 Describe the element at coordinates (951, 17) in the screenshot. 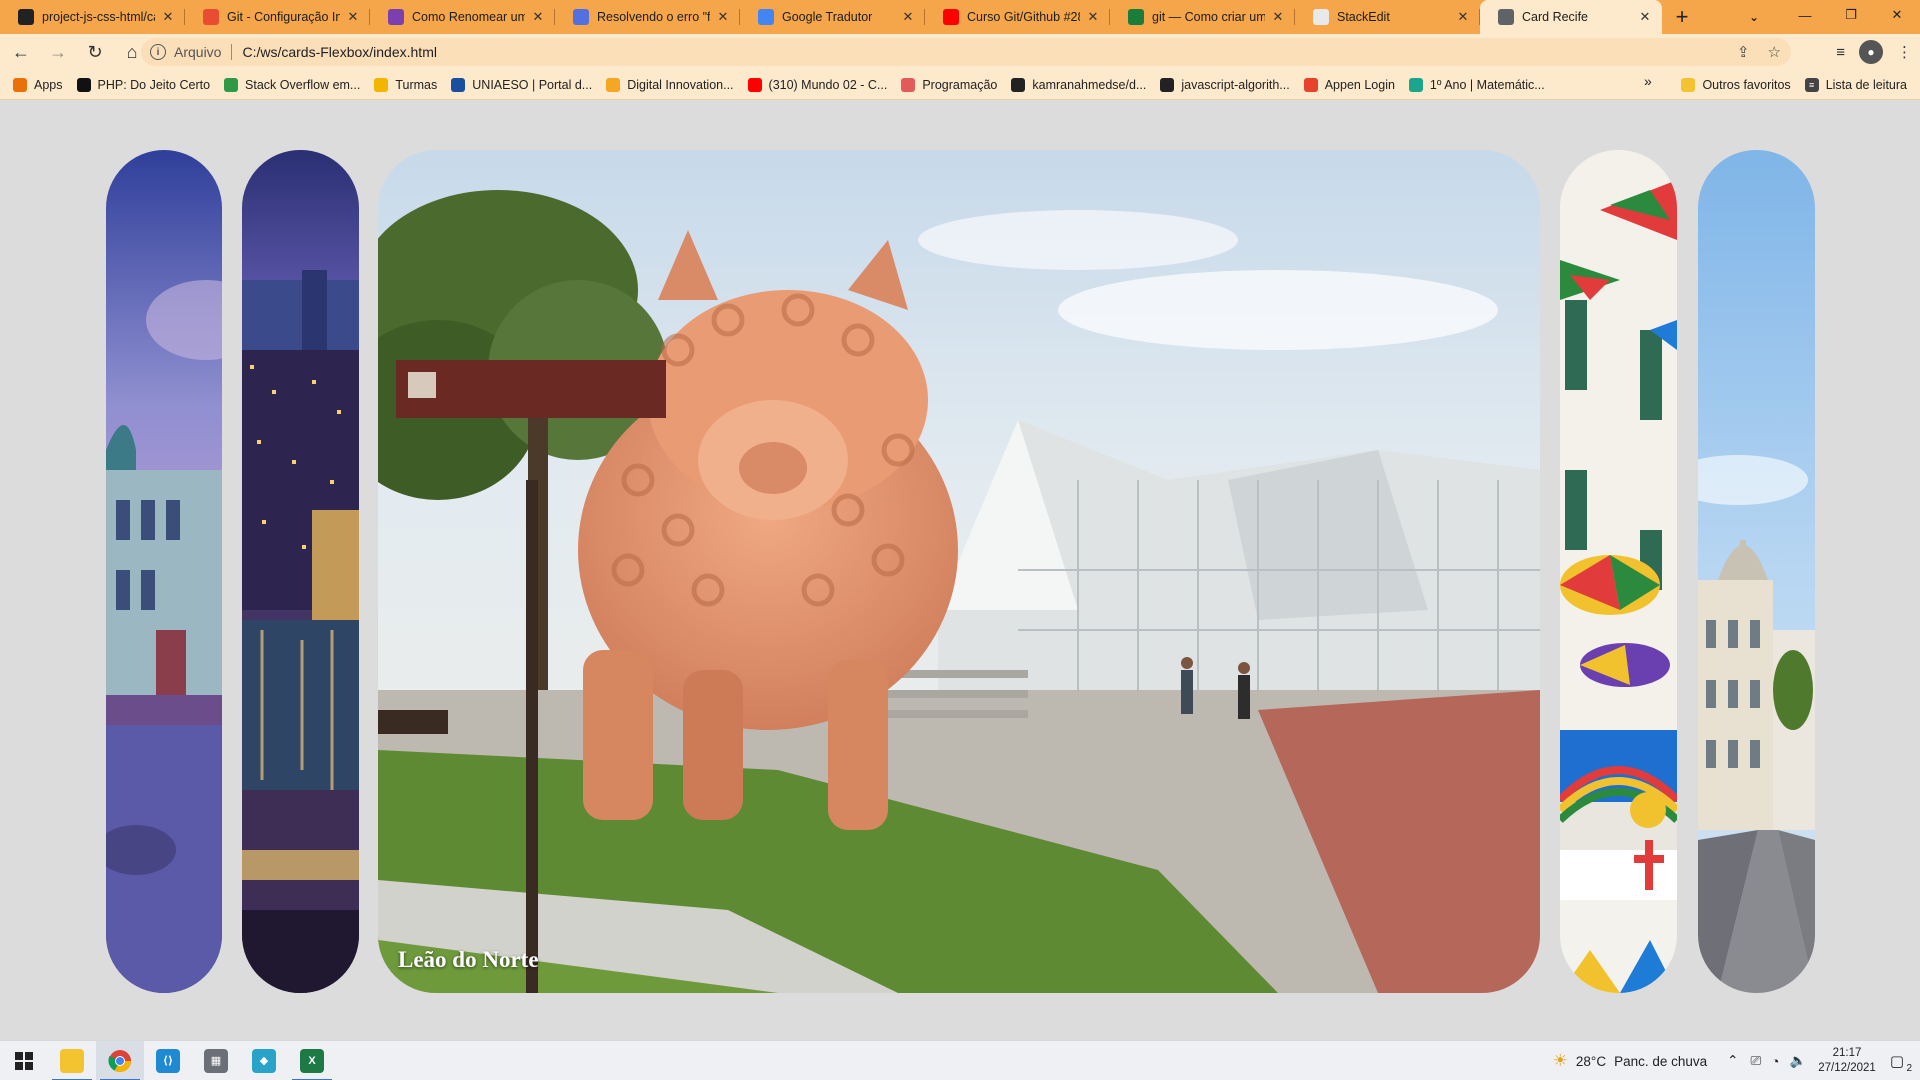

I see `youtube-icon` at that location.